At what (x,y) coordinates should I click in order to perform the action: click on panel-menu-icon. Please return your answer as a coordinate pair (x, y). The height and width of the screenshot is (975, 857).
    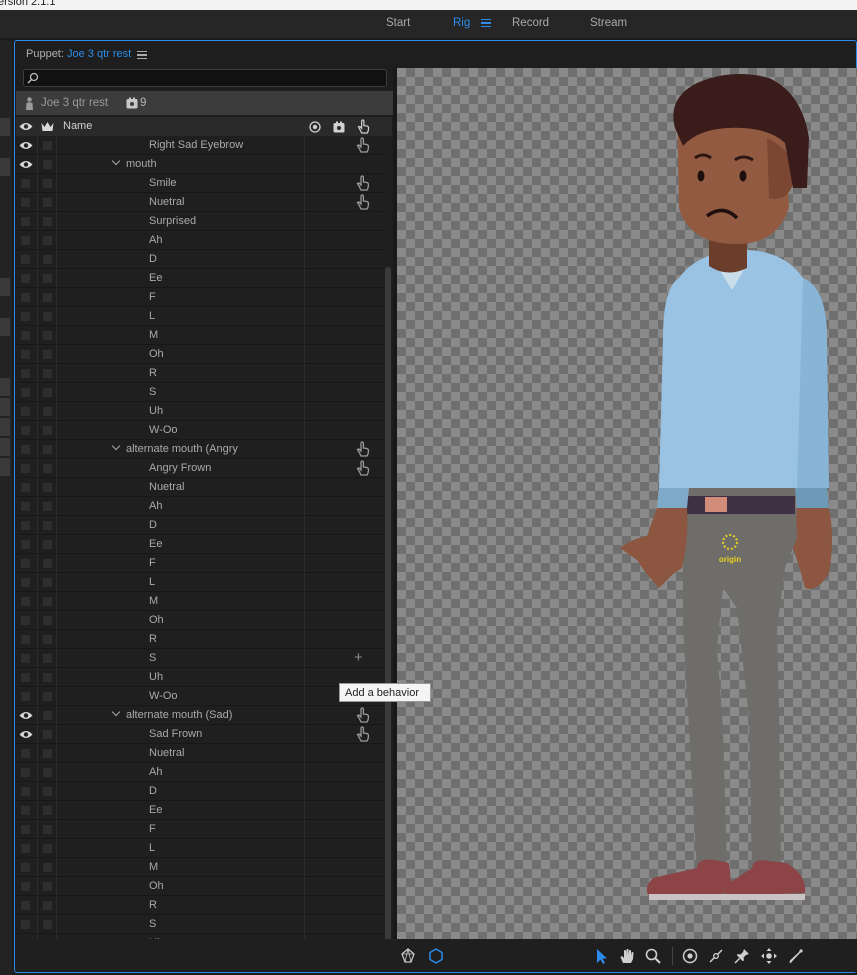
    Looking at the image, I should click on (142, 55).